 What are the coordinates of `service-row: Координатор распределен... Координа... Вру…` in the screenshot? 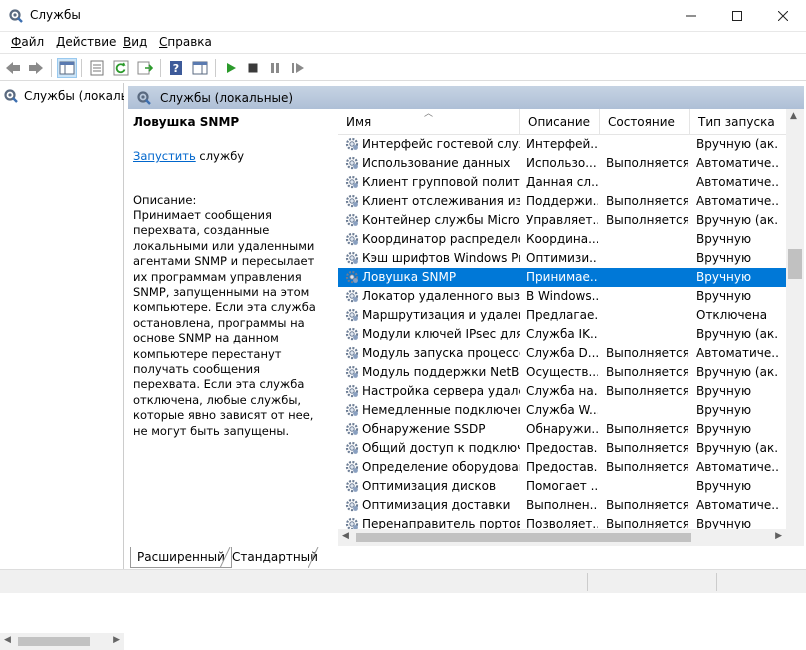 It's located at (562, 239).